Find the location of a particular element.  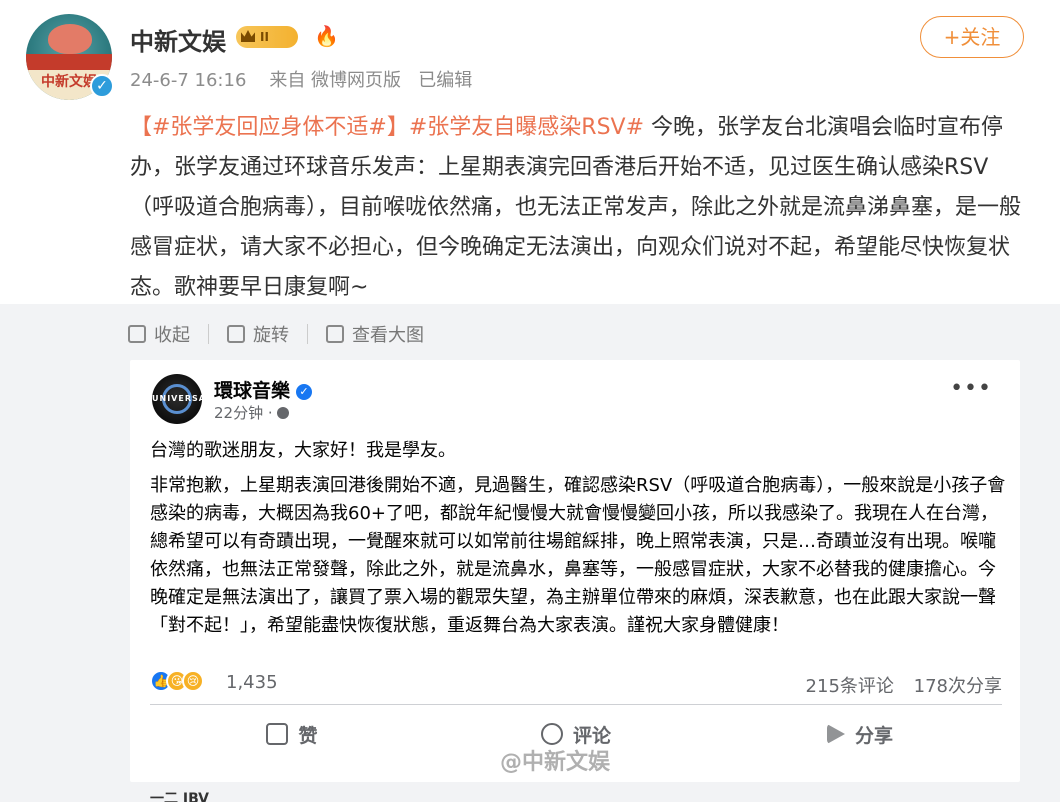

collapse-label: 收起 is located at coordinates (172, 335).